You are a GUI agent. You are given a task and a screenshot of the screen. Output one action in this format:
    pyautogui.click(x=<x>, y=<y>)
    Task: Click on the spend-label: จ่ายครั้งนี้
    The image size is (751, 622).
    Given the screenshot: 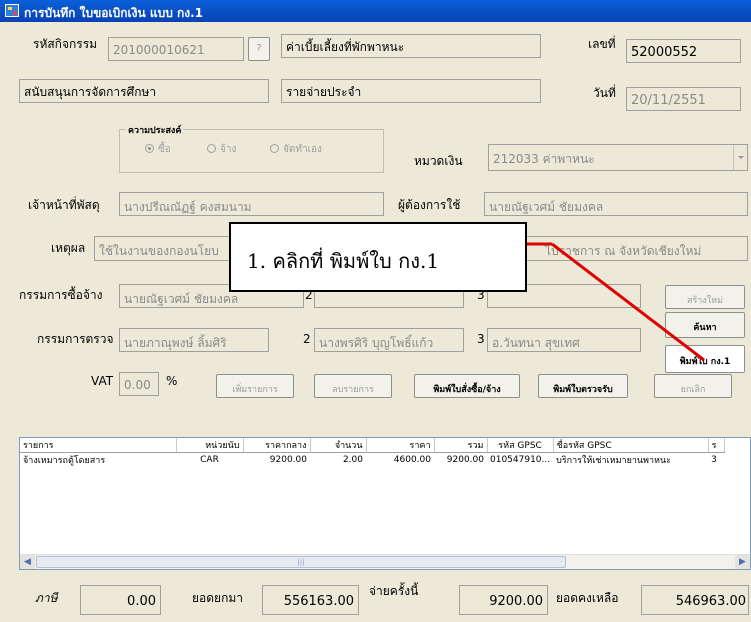 What is the action you would take?
    pyautogui.click(x=394, y=591)
    